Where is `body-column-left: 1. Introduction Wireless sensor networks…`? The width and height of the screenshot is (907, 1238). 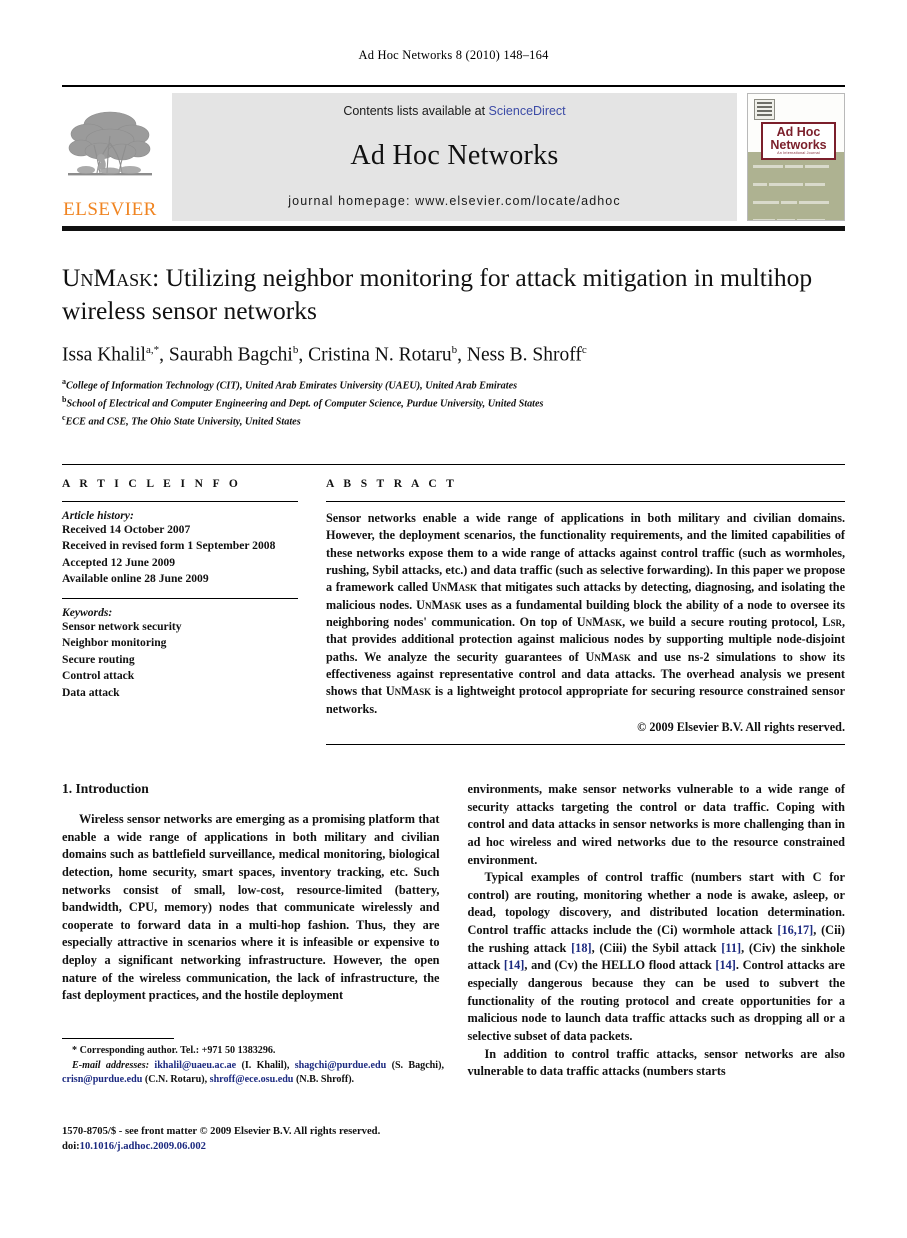
body-column-left: 1. Introduction Wireless sensor networks… is located at coordinates (251, 931).